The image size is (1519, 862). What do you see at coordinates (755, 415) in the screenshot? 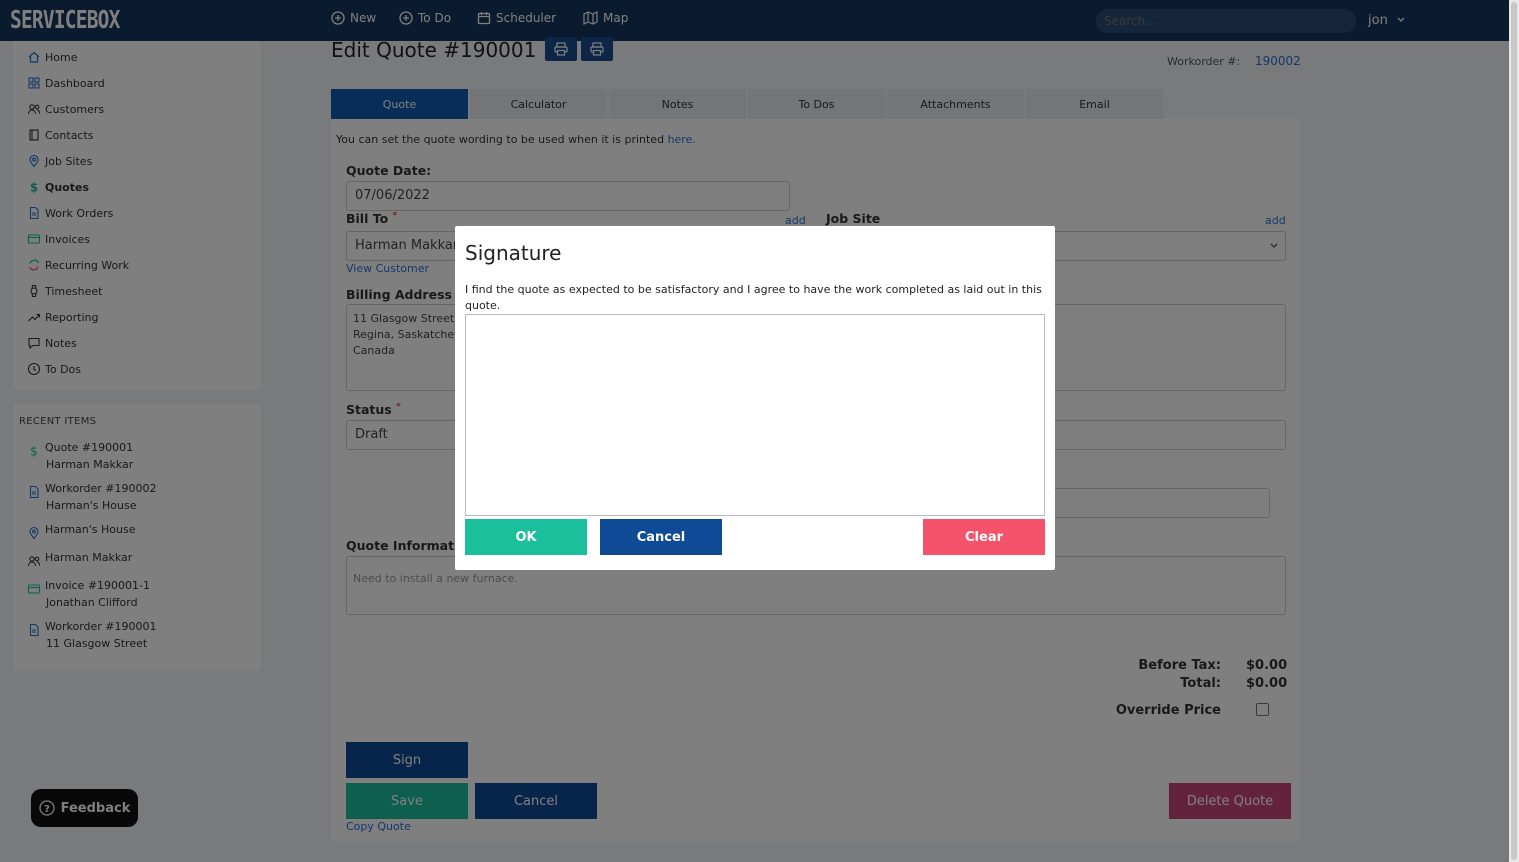
I see `signature-pad` at bounding box center [755, 415].